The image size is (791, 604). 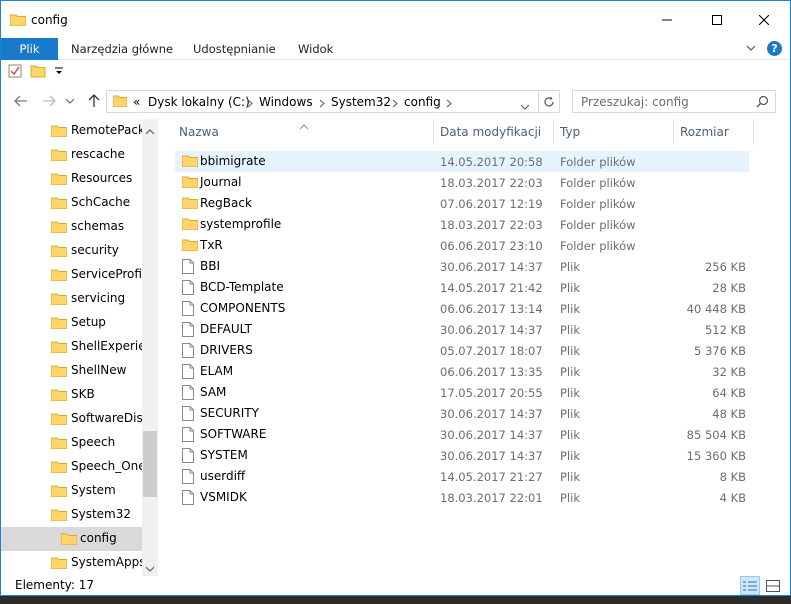 What do you see at coordinates (29, 49) in the screenshot?
I see `tab-file: Plik` at bounding box center [29, 49].